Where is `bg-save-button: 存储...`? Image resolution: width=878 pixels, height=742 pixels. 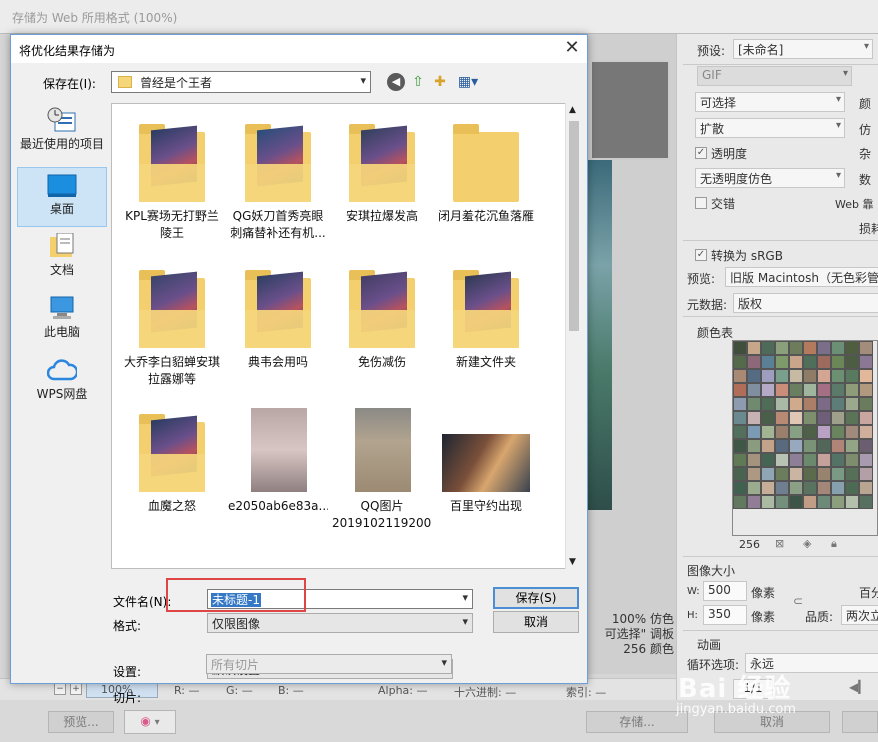 bg-save-button: 存储... is located at coordinates (637, 722).